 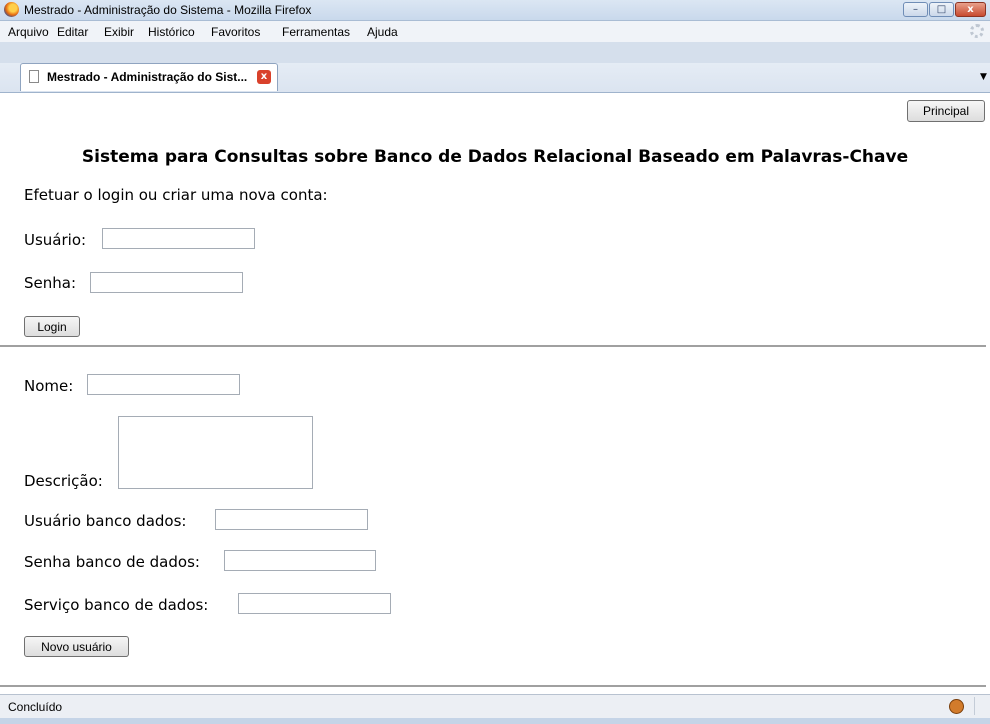 I want to click on maximize-button: □, so click(x=941, y=9).